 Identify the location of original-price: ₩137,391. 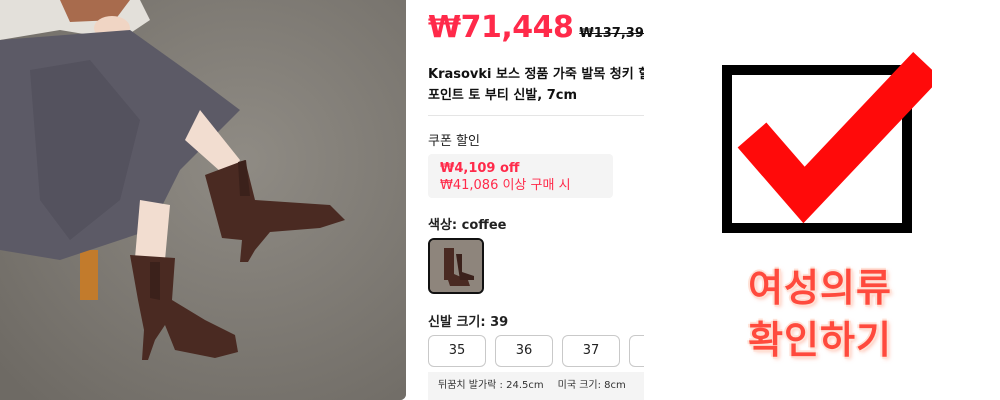
(611, 33).